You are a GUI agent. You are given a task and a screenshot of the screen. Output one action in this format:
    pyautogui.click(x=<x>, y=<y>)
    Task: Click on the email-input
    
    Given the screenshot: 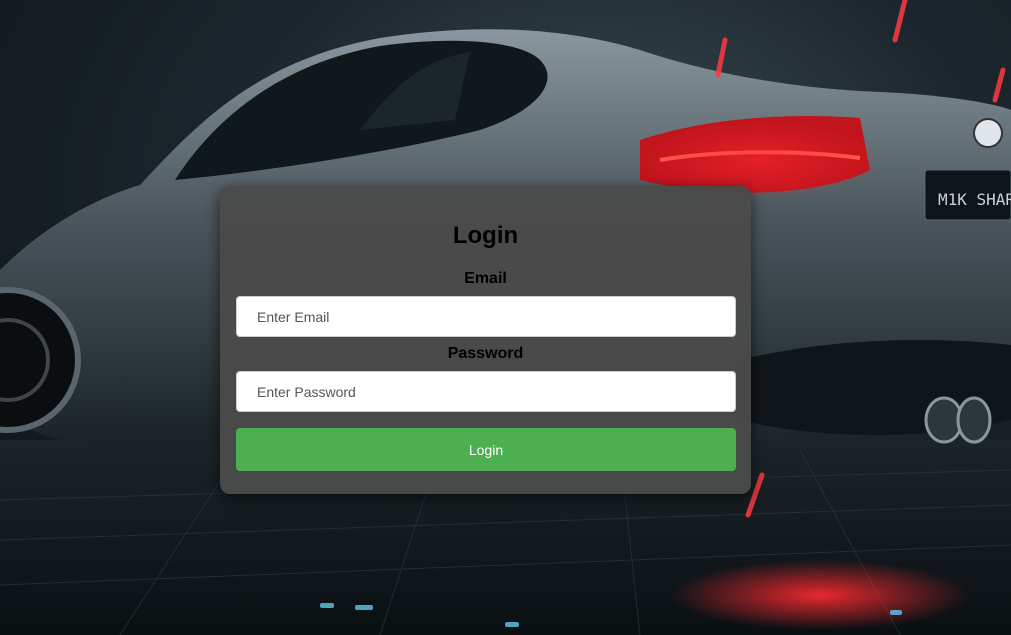 What is the action you would take?
    pyautogui.click(x=486, y=316)
    